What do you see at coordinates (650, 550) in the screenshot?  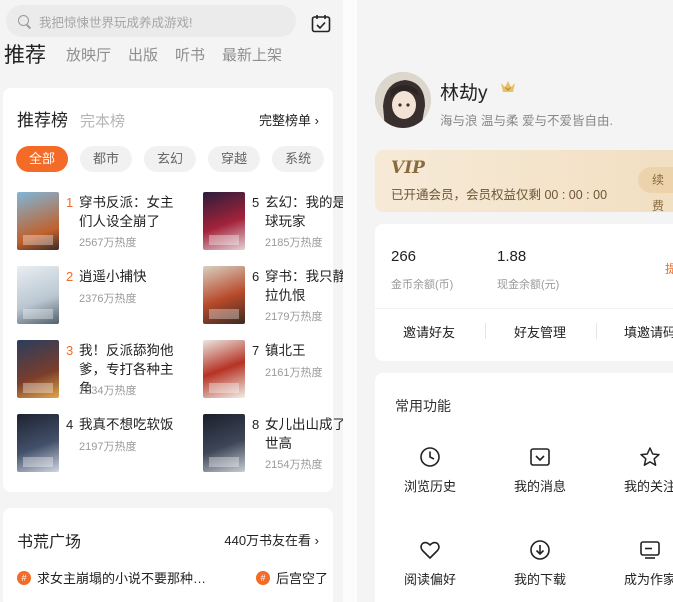 I see `write-icon` at bounding box center [650, 550].